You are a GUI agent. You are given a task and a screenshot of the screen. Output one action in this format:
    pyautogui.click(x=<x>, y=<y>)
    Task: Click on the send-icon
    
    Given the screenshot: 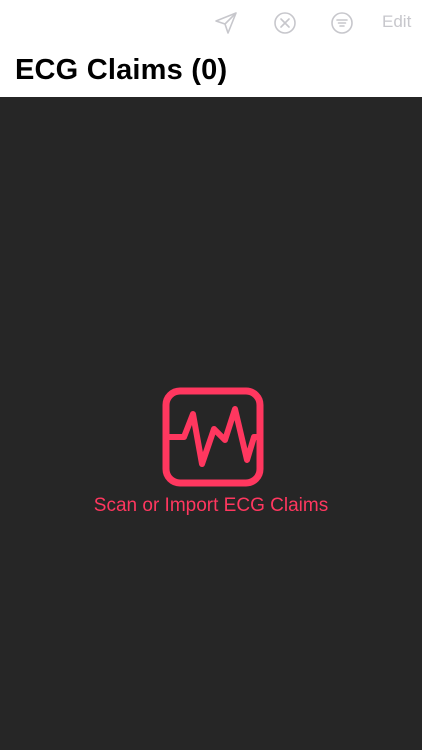 What is the action you would take?
    pyautogui.click(x=226, y=23)
    